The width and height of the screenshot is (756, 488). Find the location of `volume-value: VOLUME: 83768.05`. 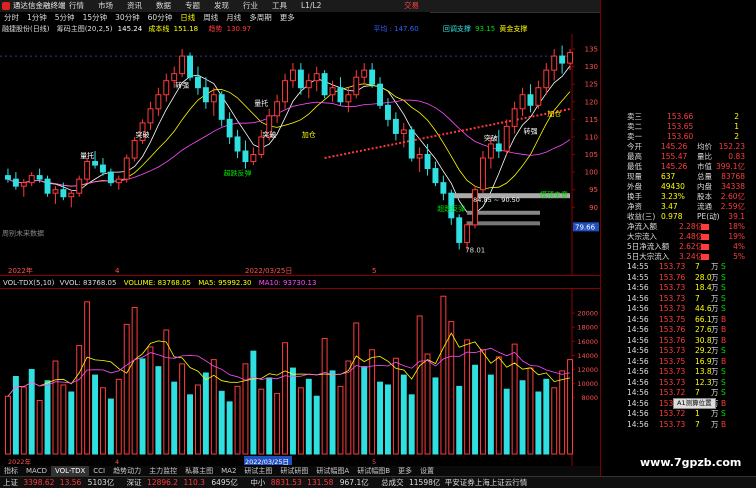

volume-value: VOLUME: 83768.05 is located at coordinates (157, 283).